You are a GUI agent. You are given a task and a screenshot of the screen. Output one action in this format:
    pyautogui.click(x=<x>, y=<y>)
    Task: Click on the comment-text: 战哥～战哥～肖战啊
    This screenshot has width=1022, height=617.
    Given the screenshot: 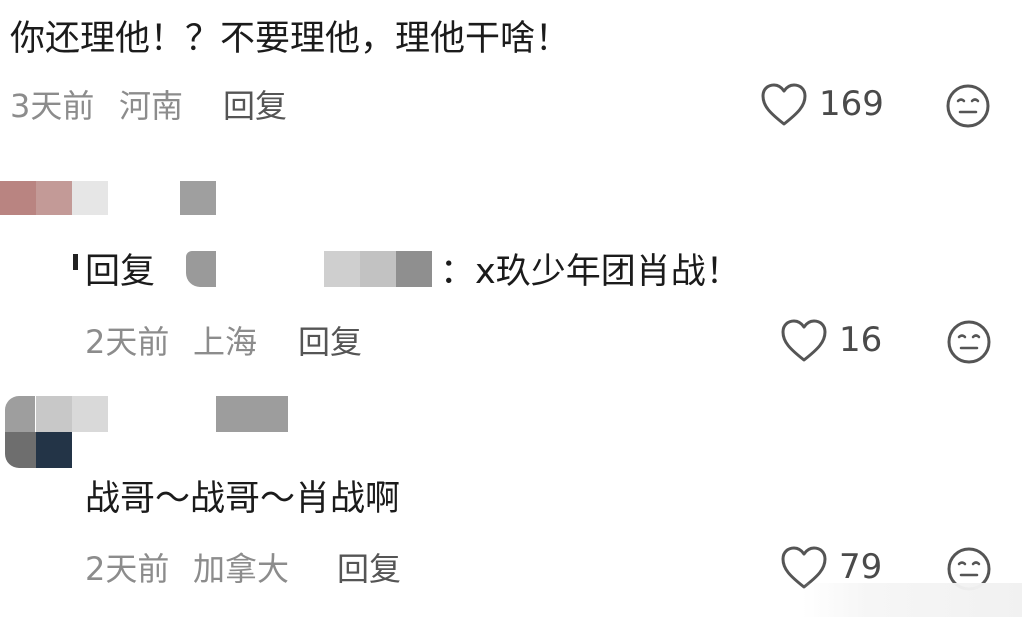 What is the action you would take?
    pyautogui.click(x=243, y=499)
    